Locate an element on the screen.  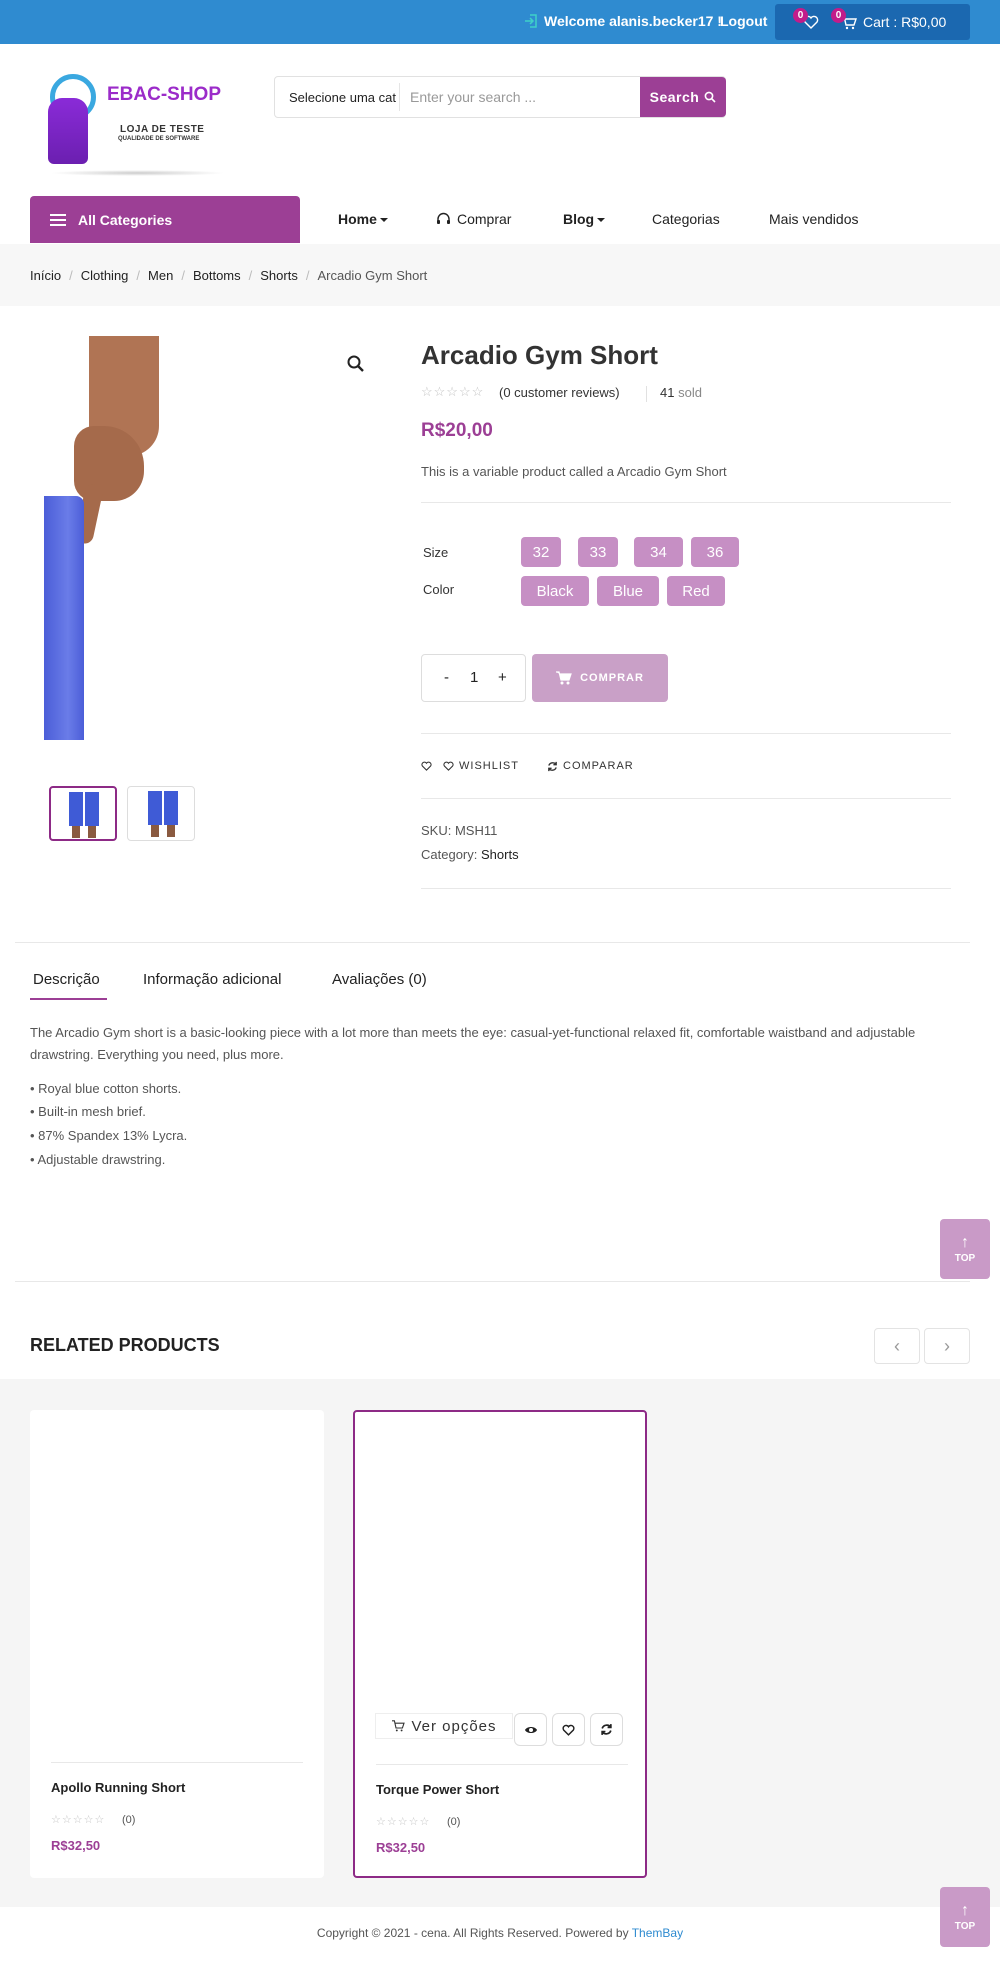
breadcrumb-clothing: Clothing is located at coordinates (105, 275).